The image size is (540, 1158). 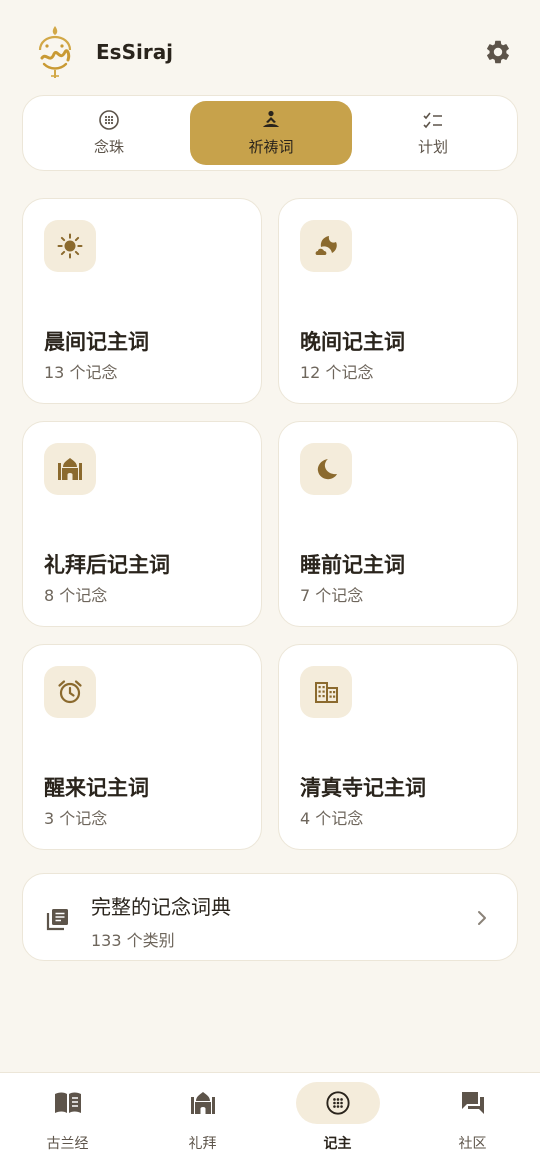 What do you see at coordinates (398, 747) in the screenshot?
I see `category-card-mosque: 清真寺记主词 4 个记念` at bounding box center [398, 747].